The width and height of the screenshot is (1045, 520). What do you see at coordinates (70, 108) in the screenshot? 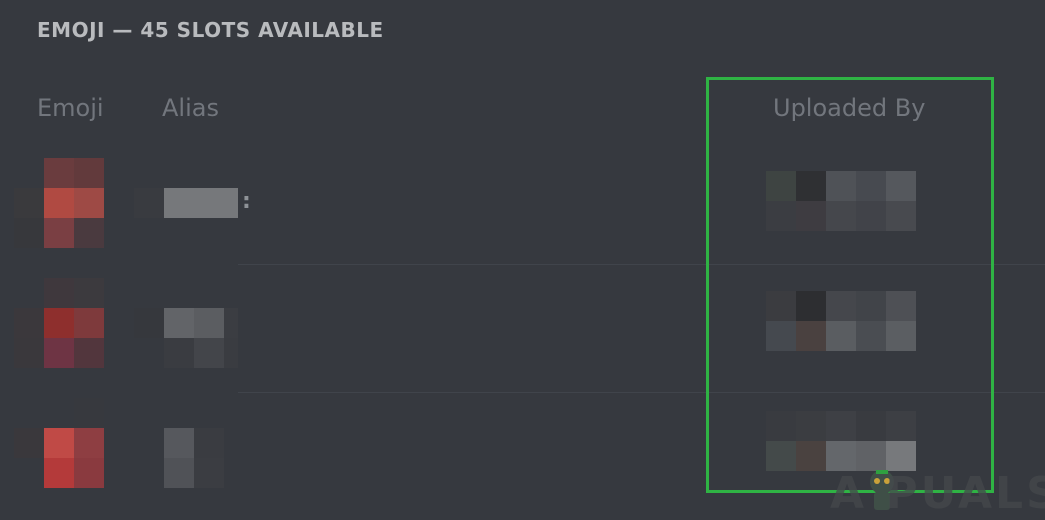
I see `column-header-emoji: Emoji` at bounding box center [70, 108].